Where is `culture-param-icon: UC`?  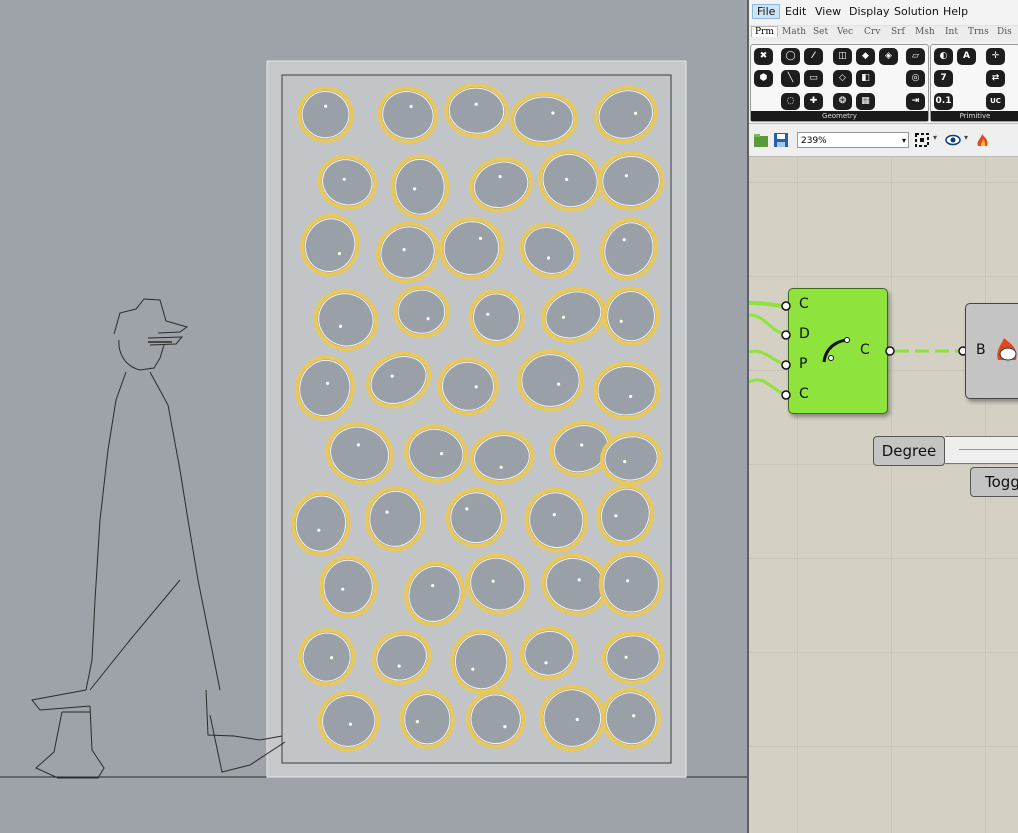 culture-param-icon: UC is located at coordinates (995, 101).